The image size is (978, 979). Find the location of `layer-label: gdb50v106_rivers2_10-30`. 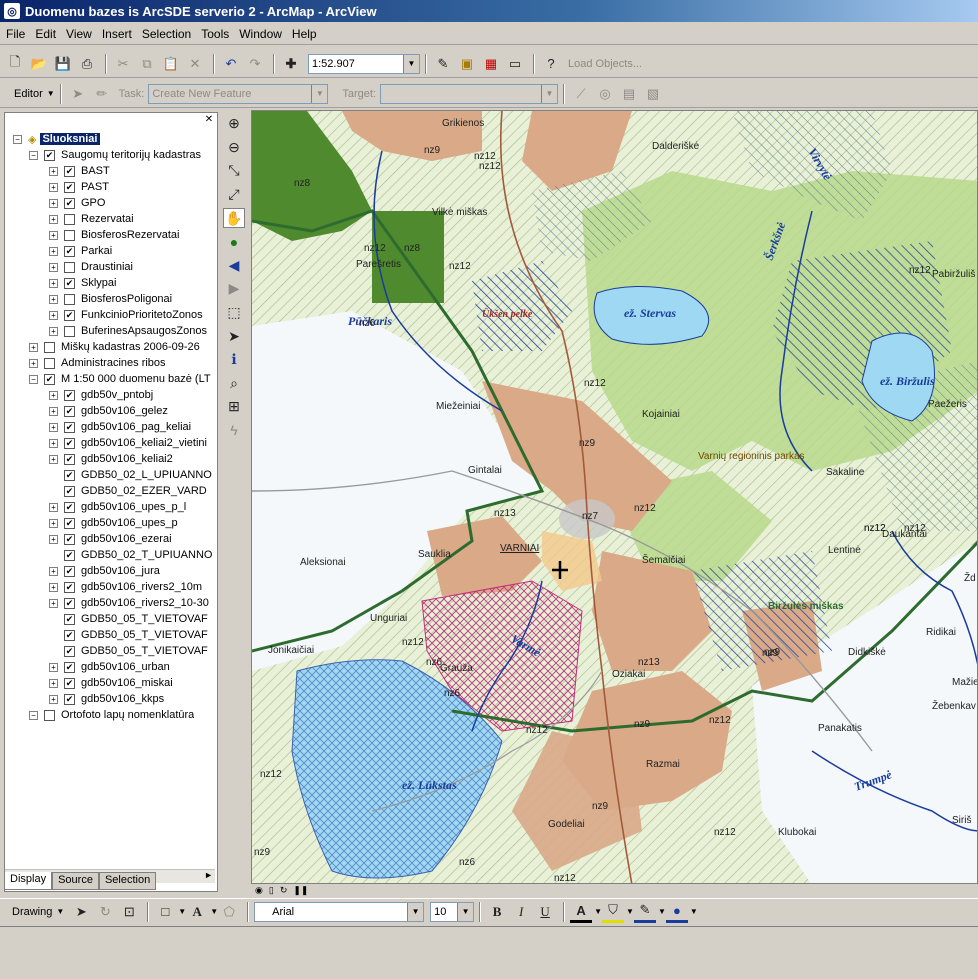

layer-label: gdb50v106_rivers2_10-30 is located at coordinates (145, 603).